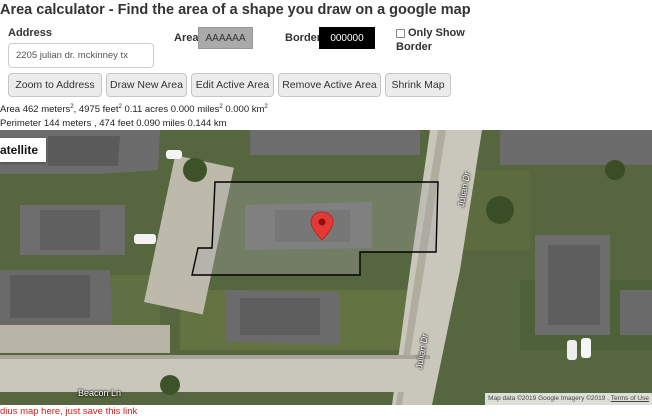 This screenshot has width=652, height=416. Describe the element at coordinates (436, 33) in the screenshot. I see `only-show-label-line1: Only Show` at that location.